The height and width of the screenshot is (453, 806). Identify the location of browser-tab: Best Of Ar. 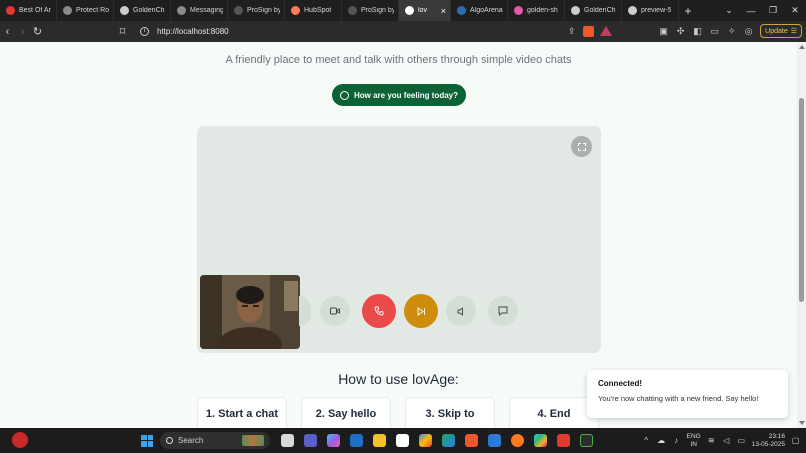
(28, 10).